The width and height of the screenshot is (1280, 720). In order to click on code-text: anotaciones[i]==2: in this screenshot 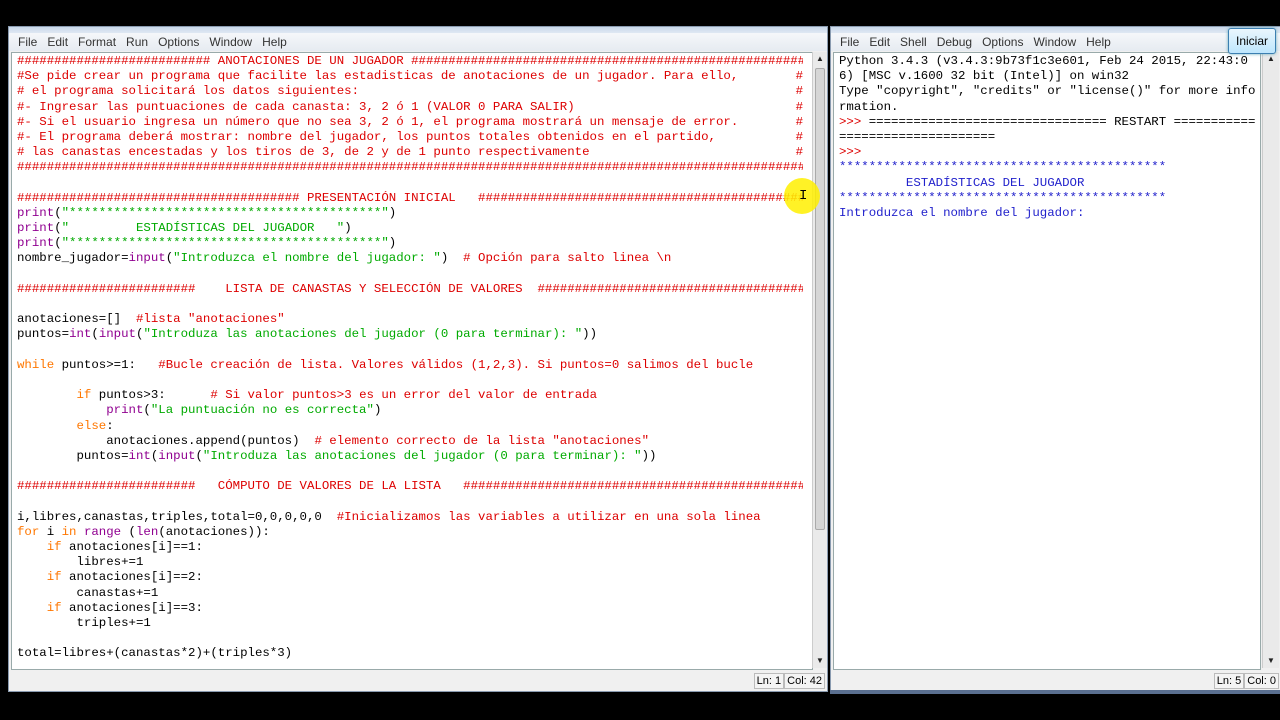, I will do `click(132, 577)`.